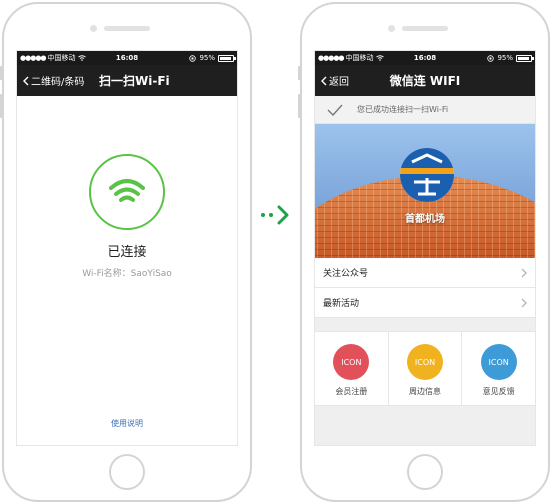 The width and height of the screenshot is (552, 504). What do you see at coordinates (498, 362) in the screenshot?
I see `feedback-icon: ICON` at bounding box center [498, 362].